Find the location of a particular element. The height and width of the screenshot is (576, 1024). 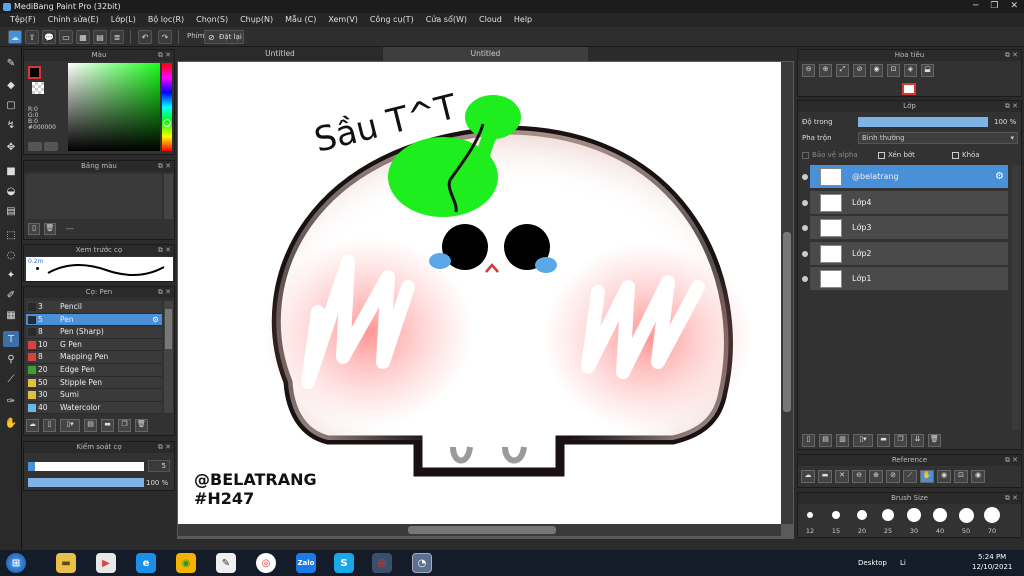

ref-fit-icon: ⊘ is located at coordinates (893, 476).